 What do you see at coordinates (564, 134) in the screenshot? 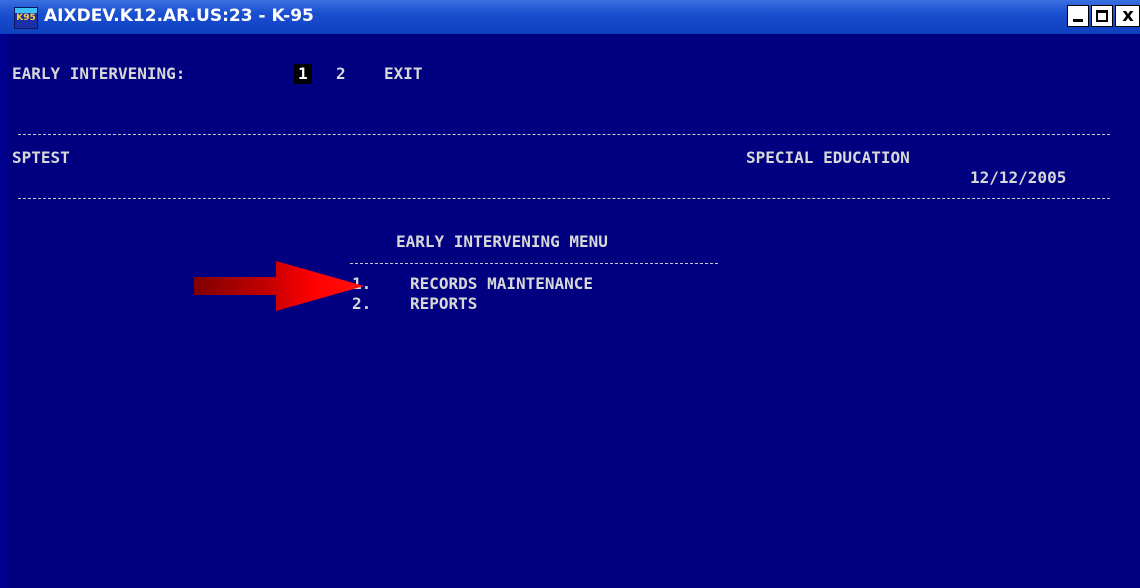
I see `header-divider-top` at bounding box center [564, 134].